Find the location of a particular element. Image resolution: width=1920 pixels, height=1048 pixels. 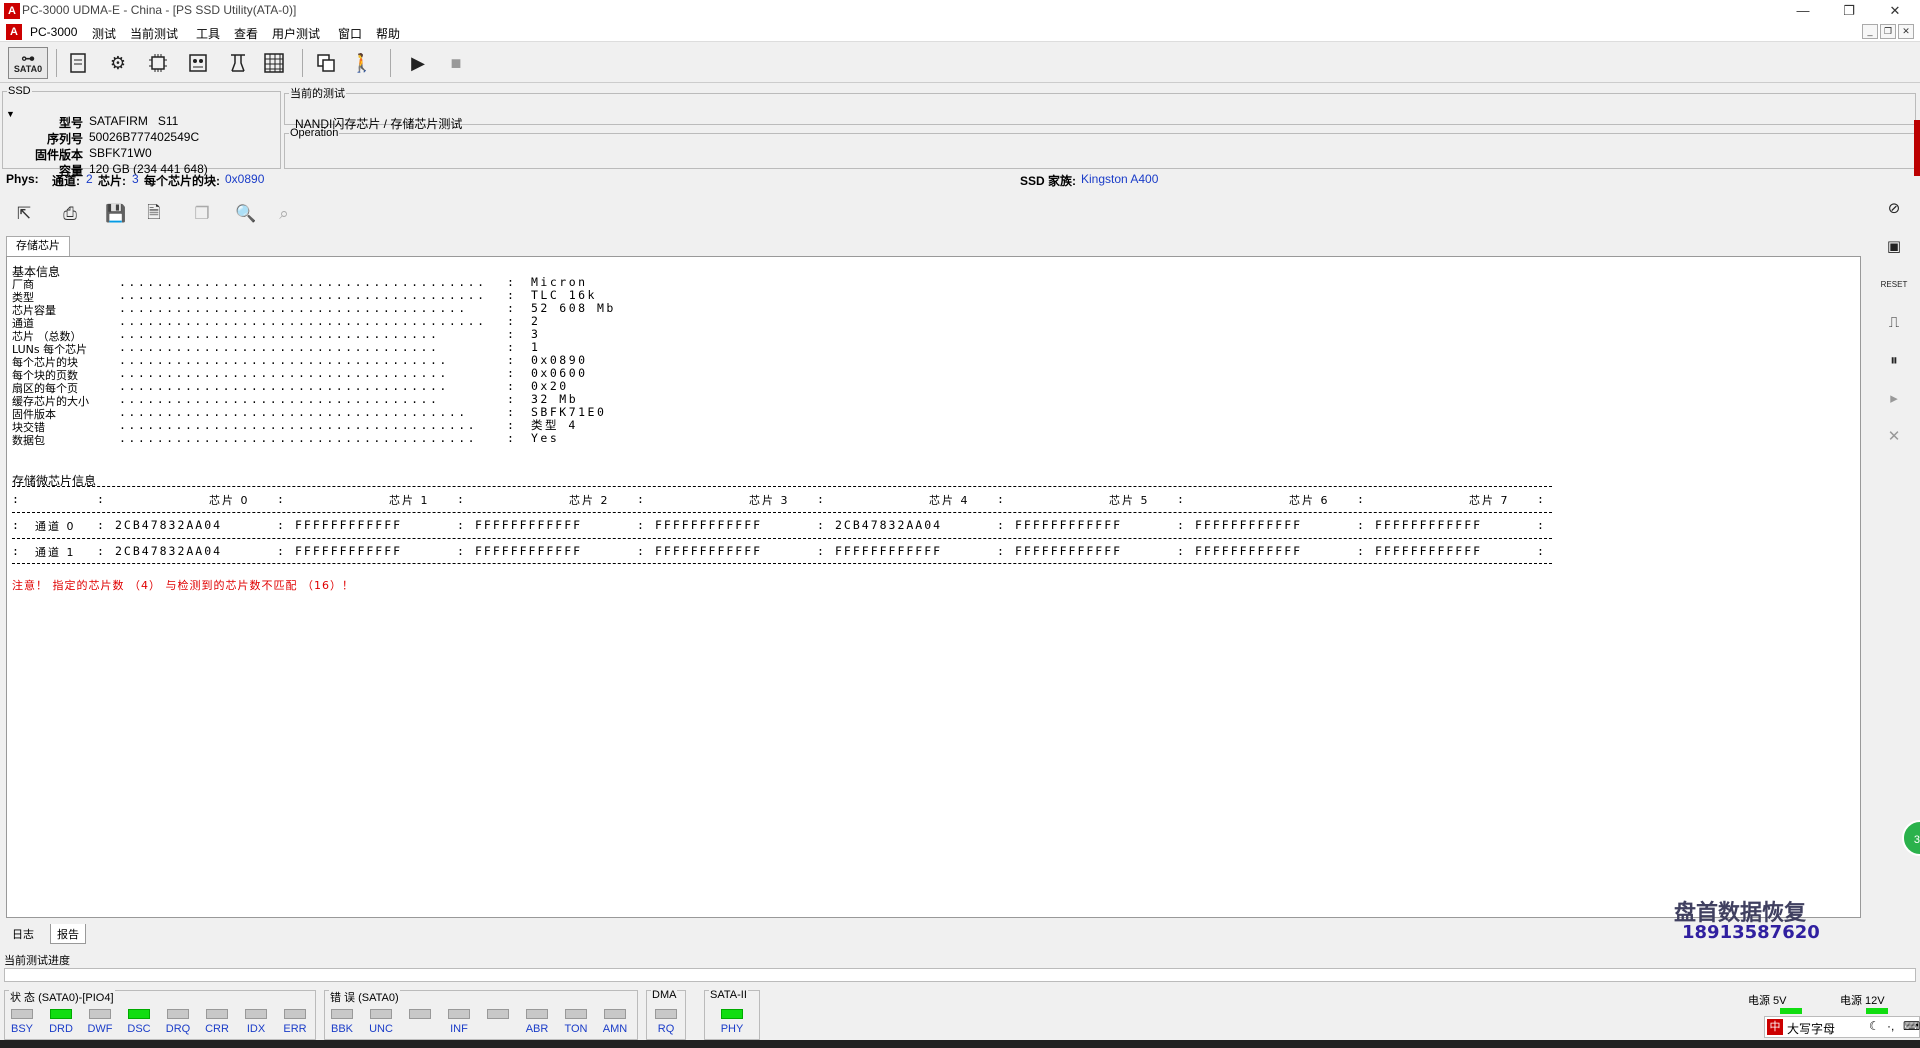

ime-logo-icon: 中 is located at coordinates (1775, 1027).